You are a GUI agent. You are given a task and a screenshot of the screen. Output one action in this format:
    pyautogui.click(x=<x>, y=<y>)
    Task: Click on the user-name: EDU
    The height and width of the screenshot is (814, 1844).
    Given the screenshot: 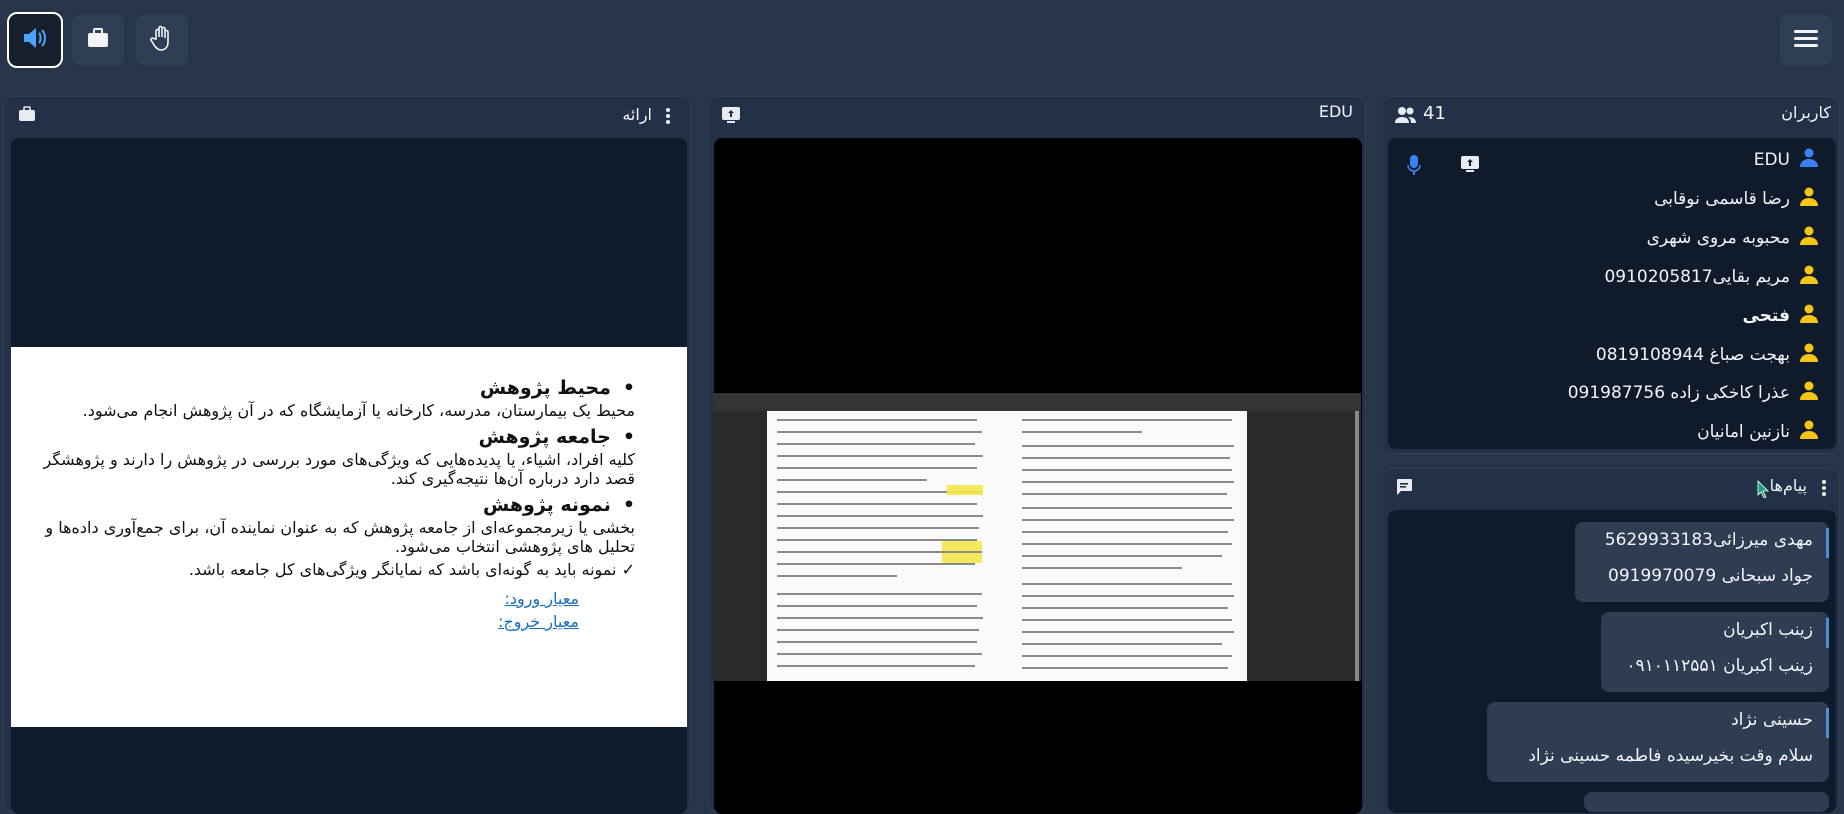 What is the action you would take?
    pyautogui.click(x=1771, y=160)
    